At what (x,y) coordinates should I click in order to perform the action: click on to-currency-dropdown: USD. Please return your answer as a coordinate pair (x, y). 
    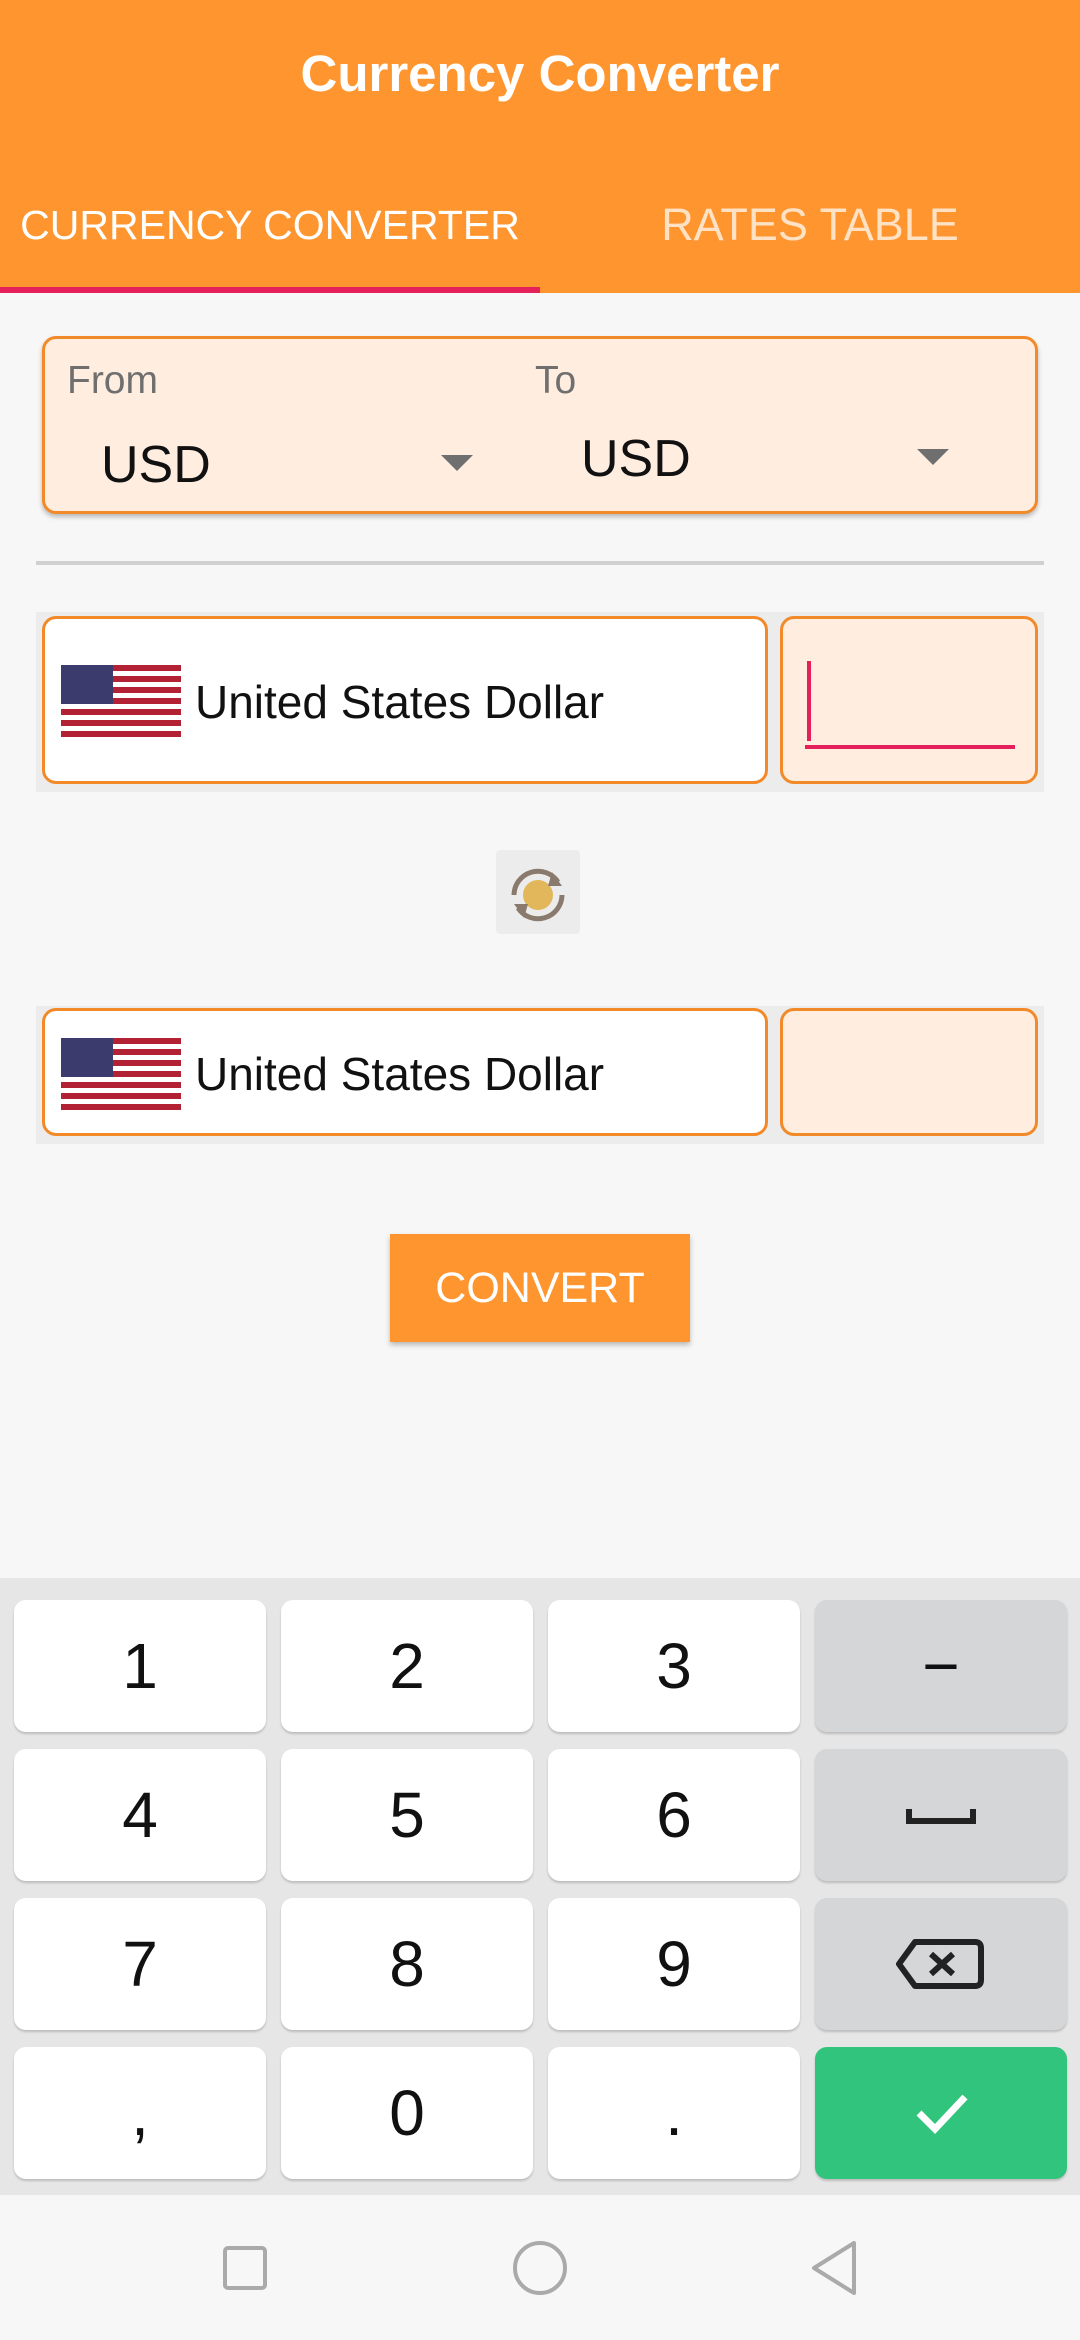
    Looking at the image, I should click on (636, 459).